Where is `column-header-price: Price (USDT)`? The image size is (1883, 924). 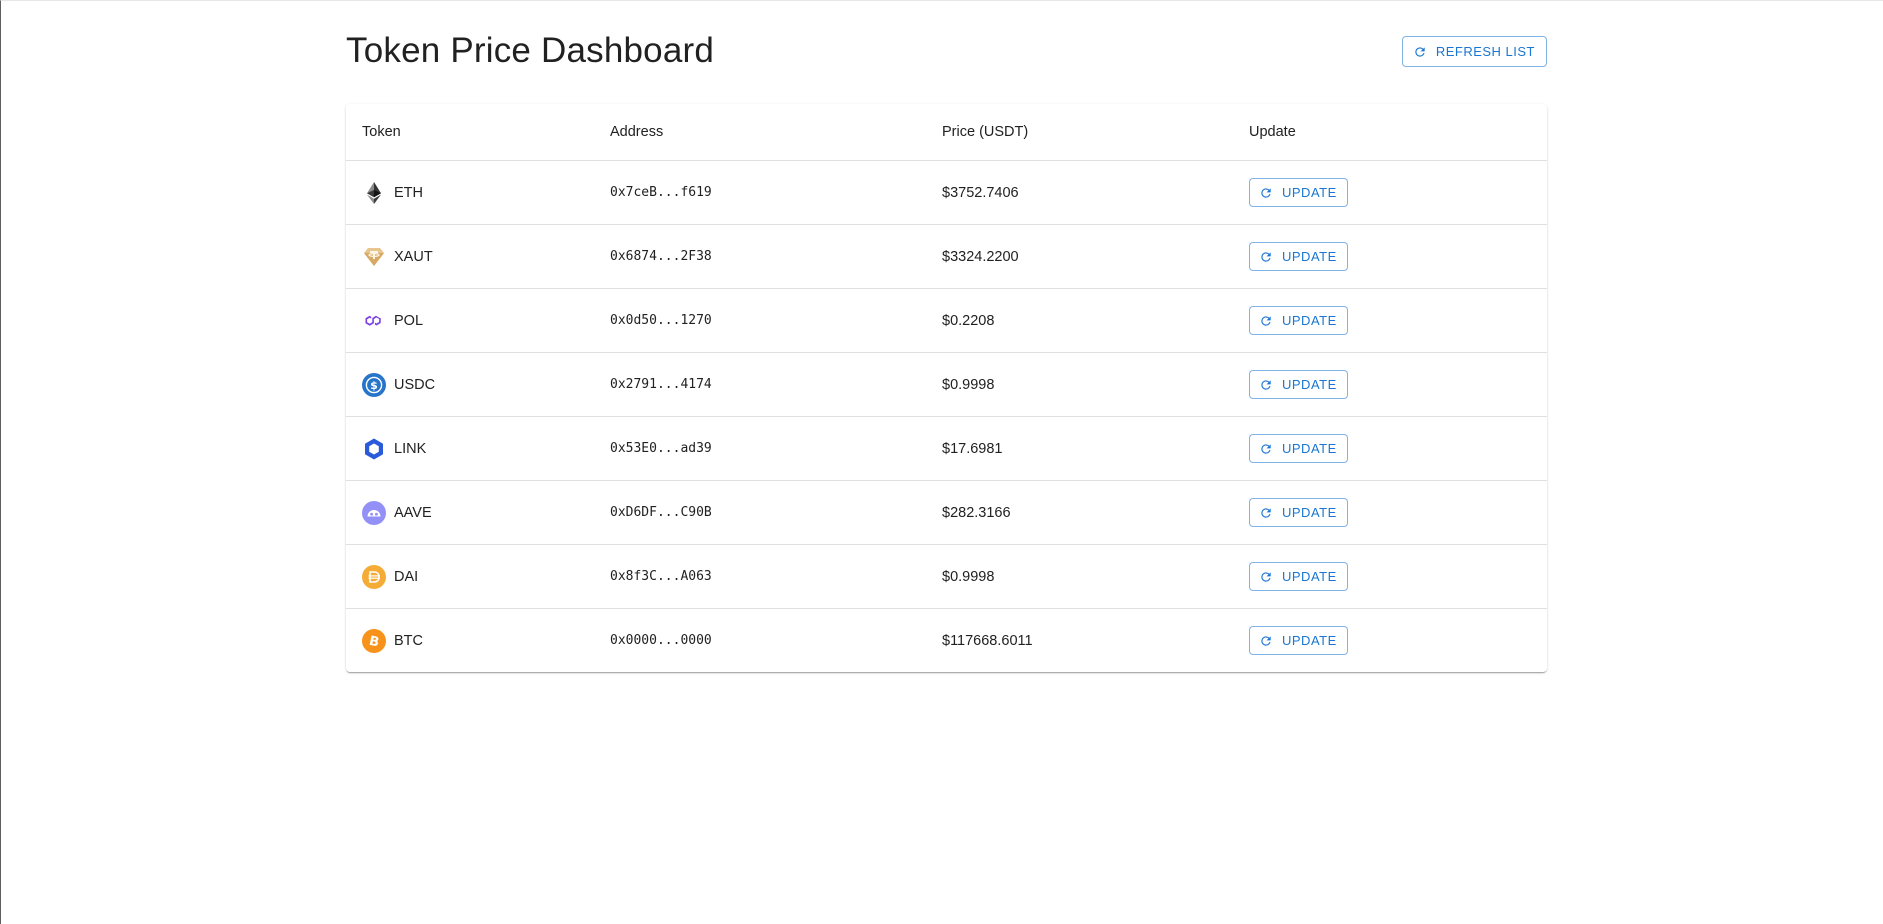 column-header-price: Price (USDT) is located at coordinates (1079, 132).